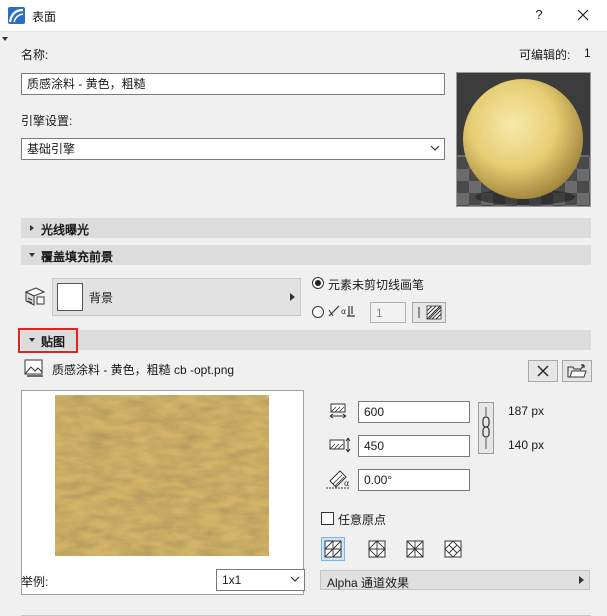 The image size is (607, 616). What do you see at coordinates (44, 17) in the screenshot?
I see `window-title: 表面` at bounding box center [44, 17].